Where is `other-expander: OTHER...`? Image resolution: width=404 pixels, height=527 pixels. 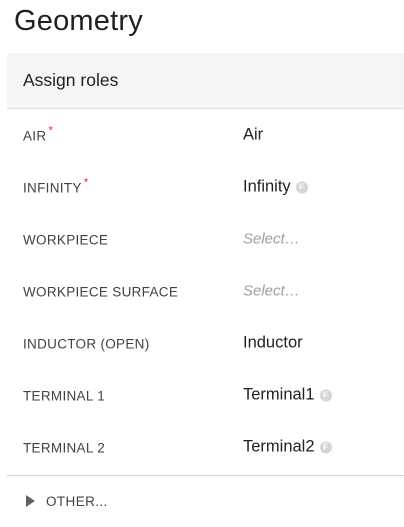
other-expander: OTHER... is located at coordinates (205, 501).